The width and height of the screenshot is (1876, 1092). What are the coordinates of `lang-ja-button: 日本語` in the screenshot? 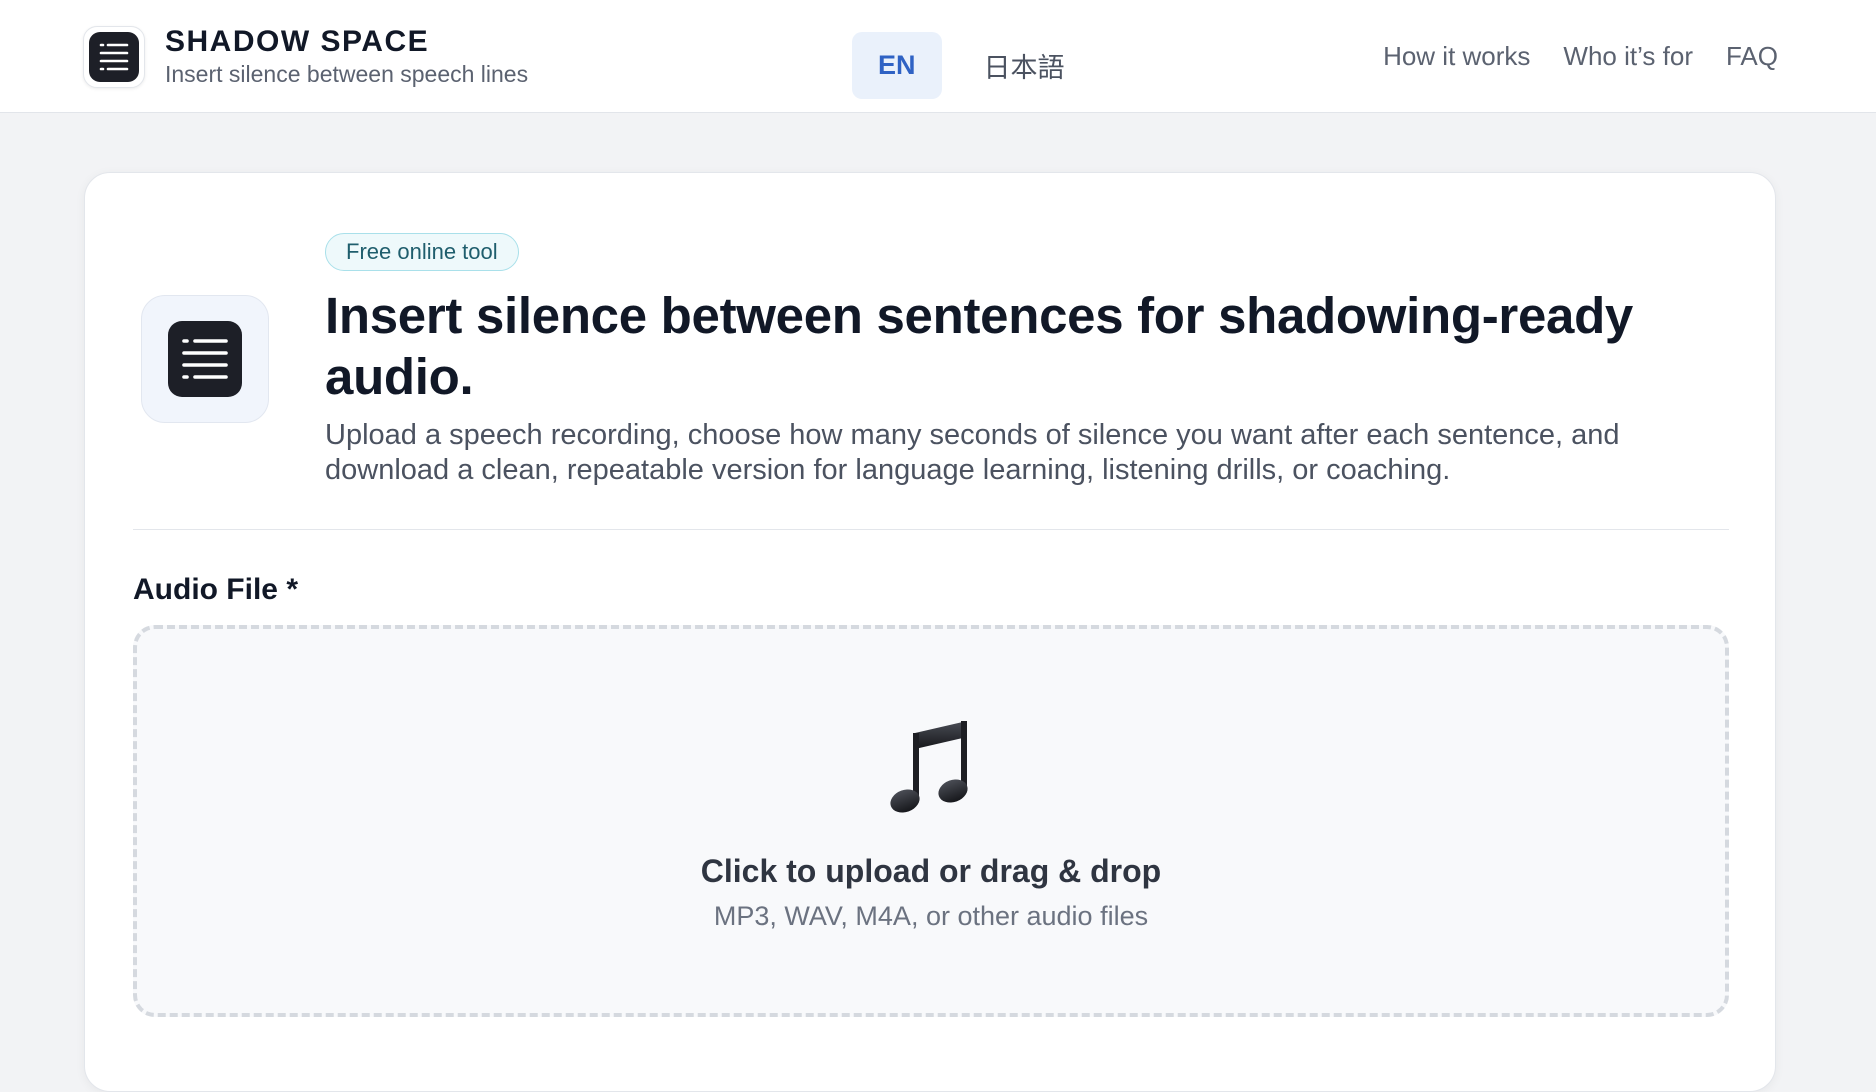 It's located at (1024, 65).